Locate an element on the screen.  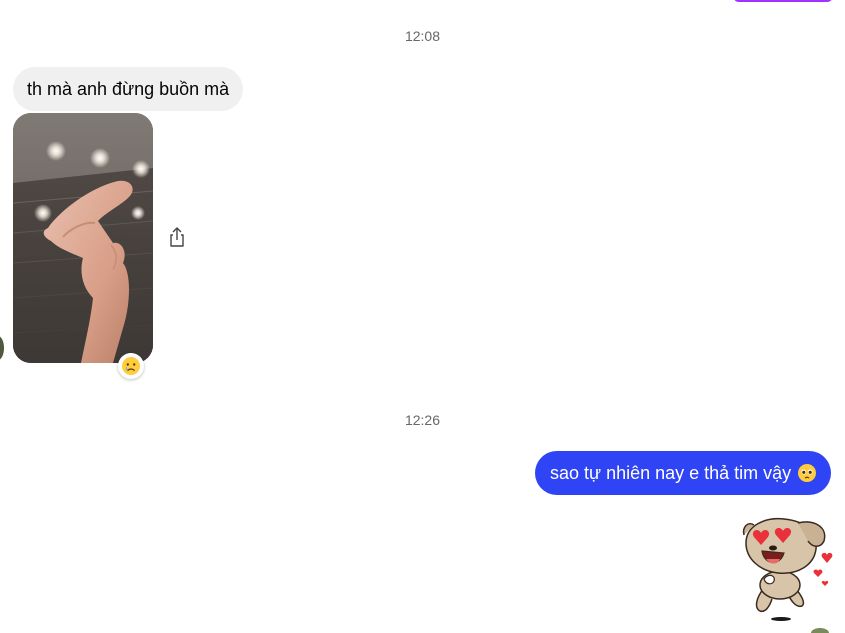
outgoing-message-bubble: sao tự nhiên nay e thả tim vậy is located at coordinates (683, 473).